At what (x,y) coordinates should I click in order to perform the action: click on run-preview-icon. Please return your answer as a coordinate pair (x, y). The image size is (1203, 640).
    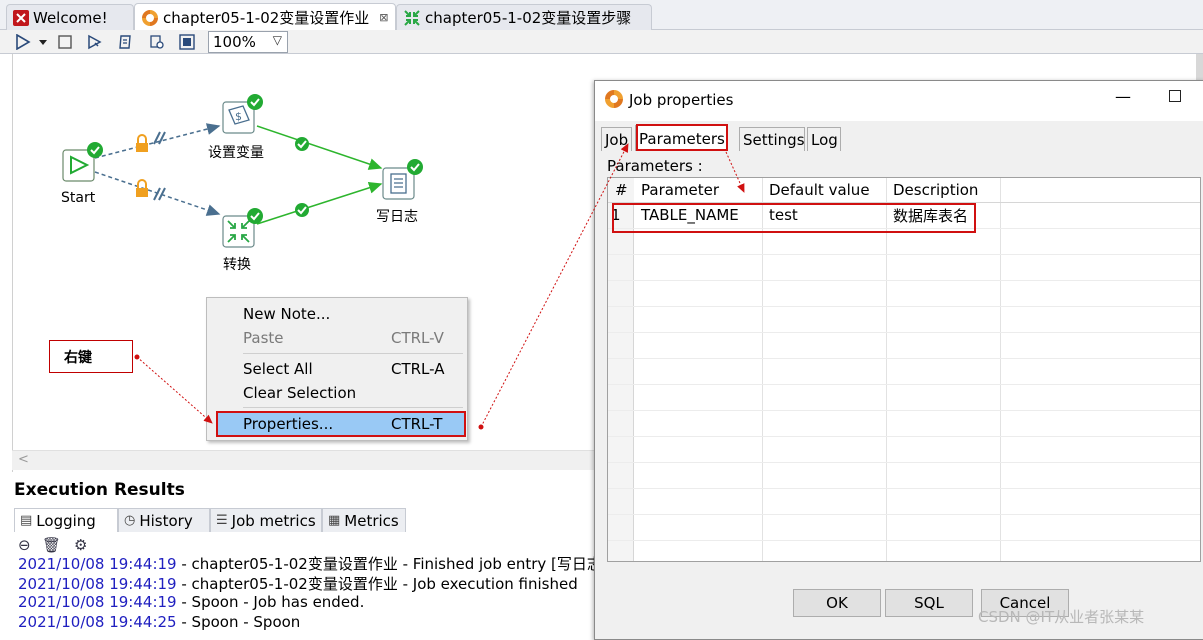
    Looking at the image, I should click on (95, 42).